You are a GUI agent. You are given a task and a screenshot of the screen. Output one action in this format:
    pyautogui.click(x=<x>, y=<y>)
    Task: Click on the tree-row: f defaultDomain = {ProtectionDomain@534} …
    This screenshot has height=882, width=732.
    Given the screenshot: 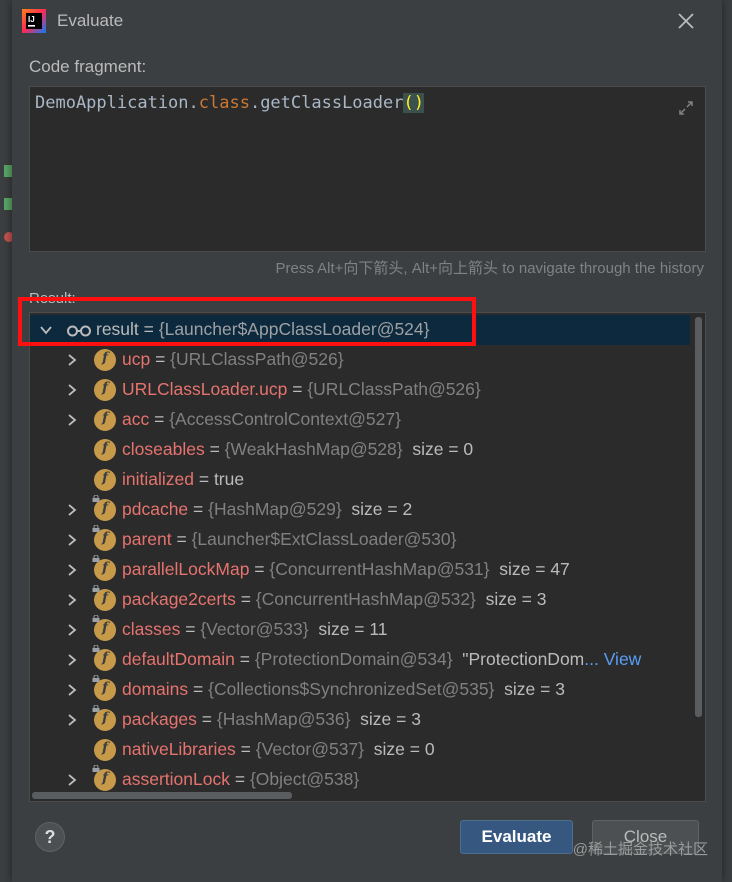 What is the action you would take?
    pyautogui.click(x=360, y=660)
    